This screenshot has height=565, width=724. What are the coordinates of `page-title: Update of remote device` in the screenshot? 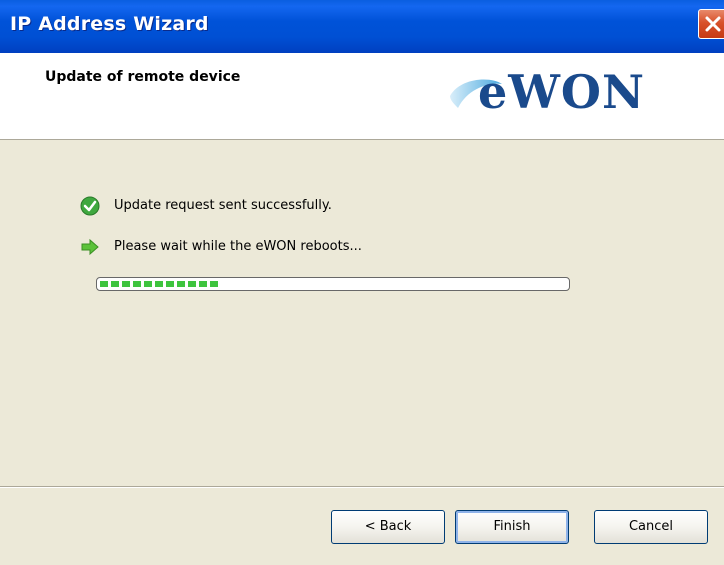 It's located at (143, 77).